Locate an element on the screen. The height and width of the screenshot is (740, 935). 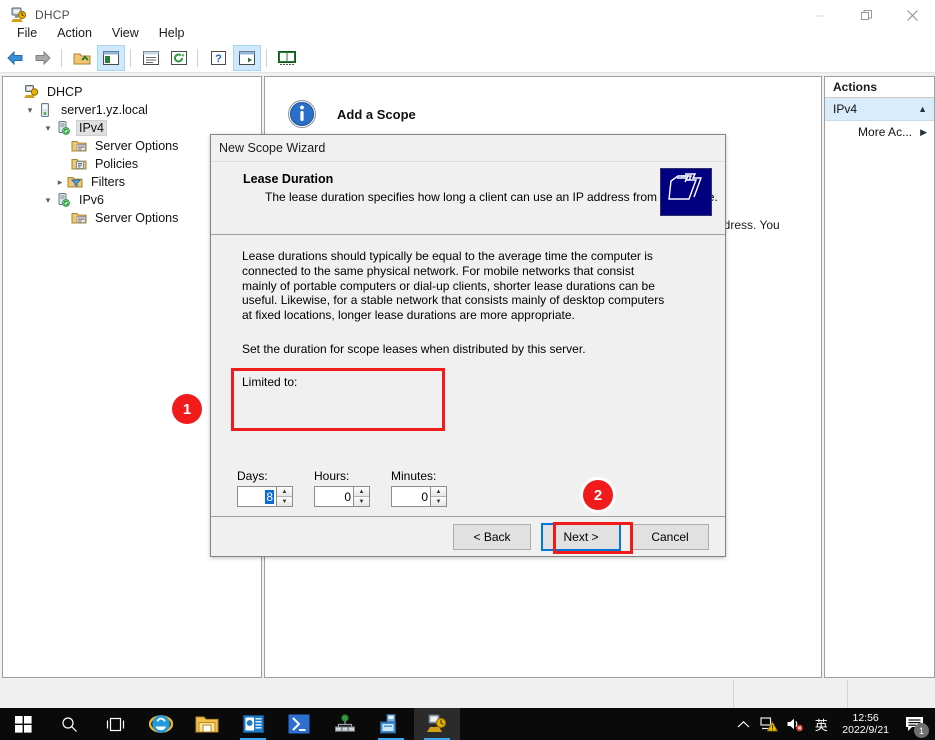
clock: 12:56 2022/9/21 is located at coordinates (865, 724).